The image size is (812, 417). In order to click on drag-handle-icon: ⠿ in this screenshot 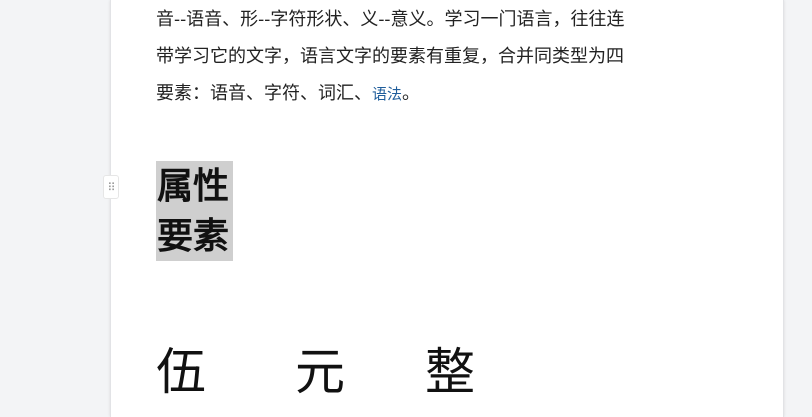, I will do `click(111, 187)`.